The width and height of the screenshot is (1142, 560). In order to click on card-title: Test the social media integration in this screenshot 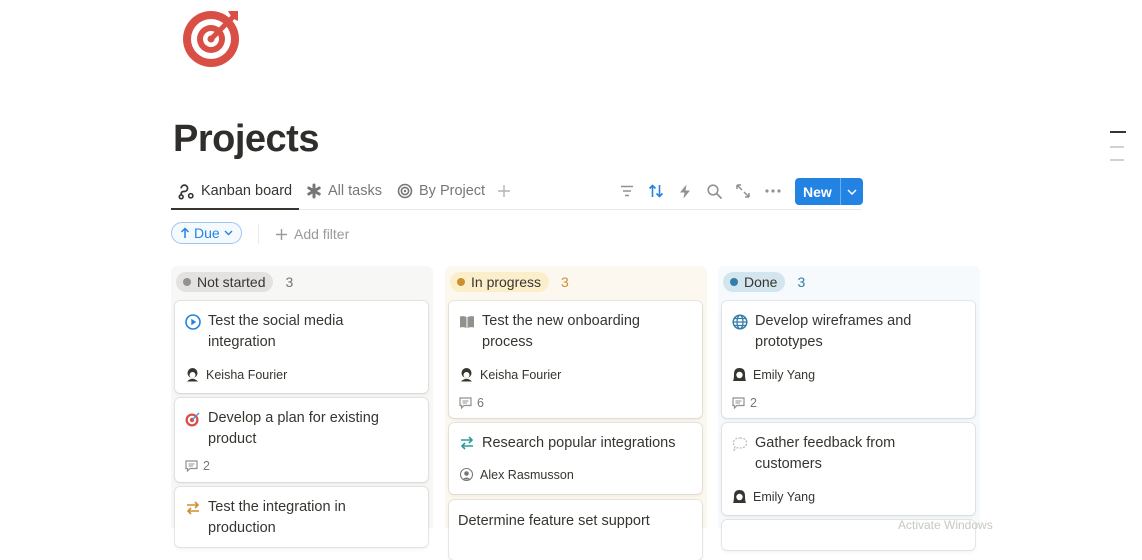, I will do `click(276, 331)`.